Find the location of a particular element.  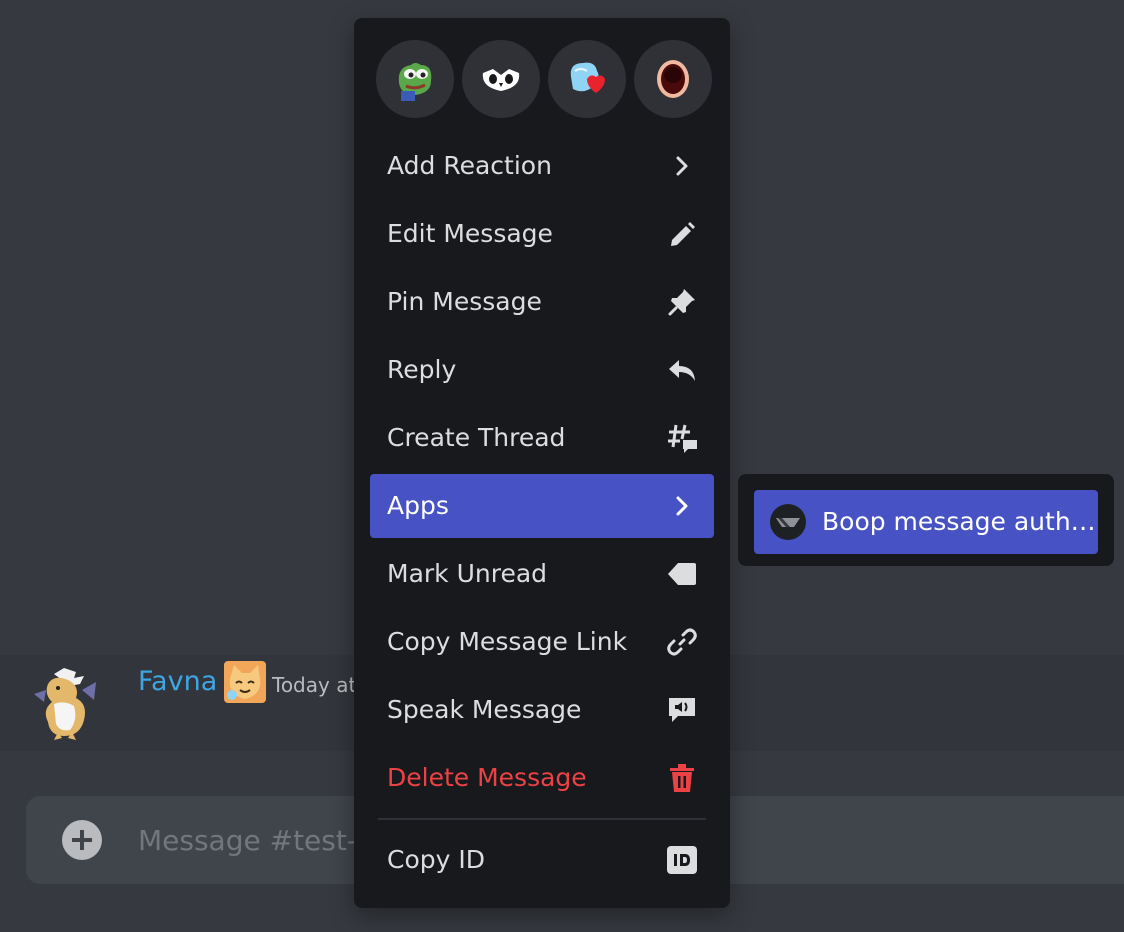

menu-item-label: Speak Message is located at coordinates (484, 709).